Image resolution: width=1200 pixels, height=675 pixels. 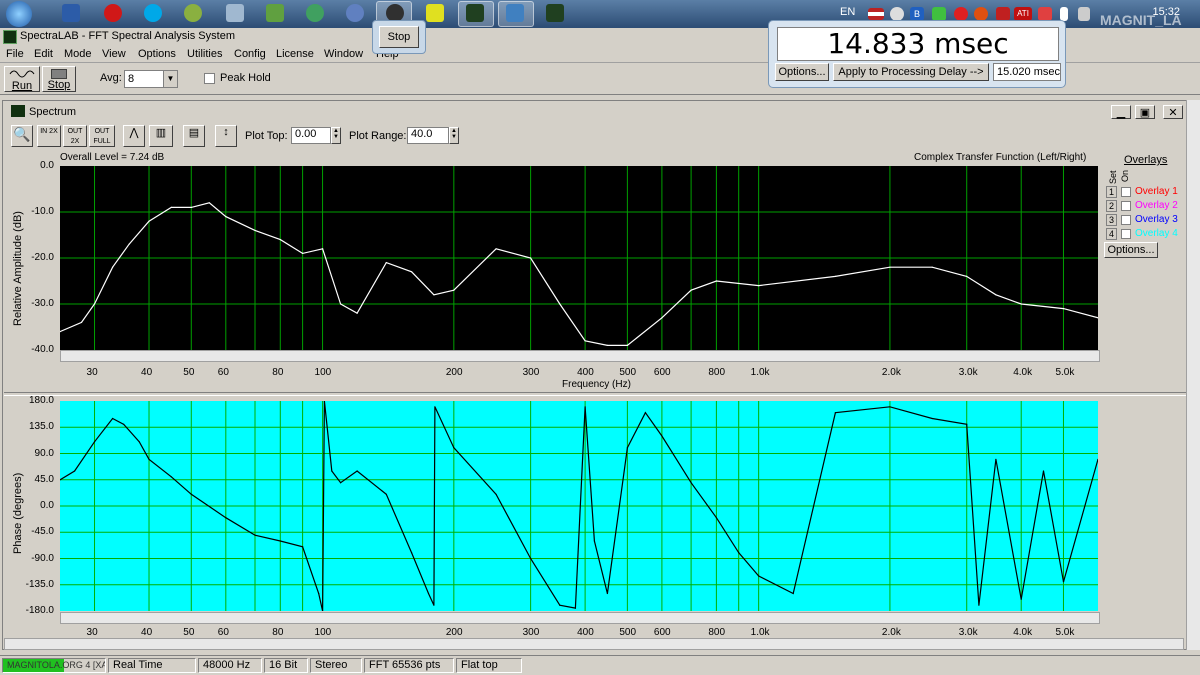 I want to click on peak-marker-icon: ⋀, so click(x=134, y=136).